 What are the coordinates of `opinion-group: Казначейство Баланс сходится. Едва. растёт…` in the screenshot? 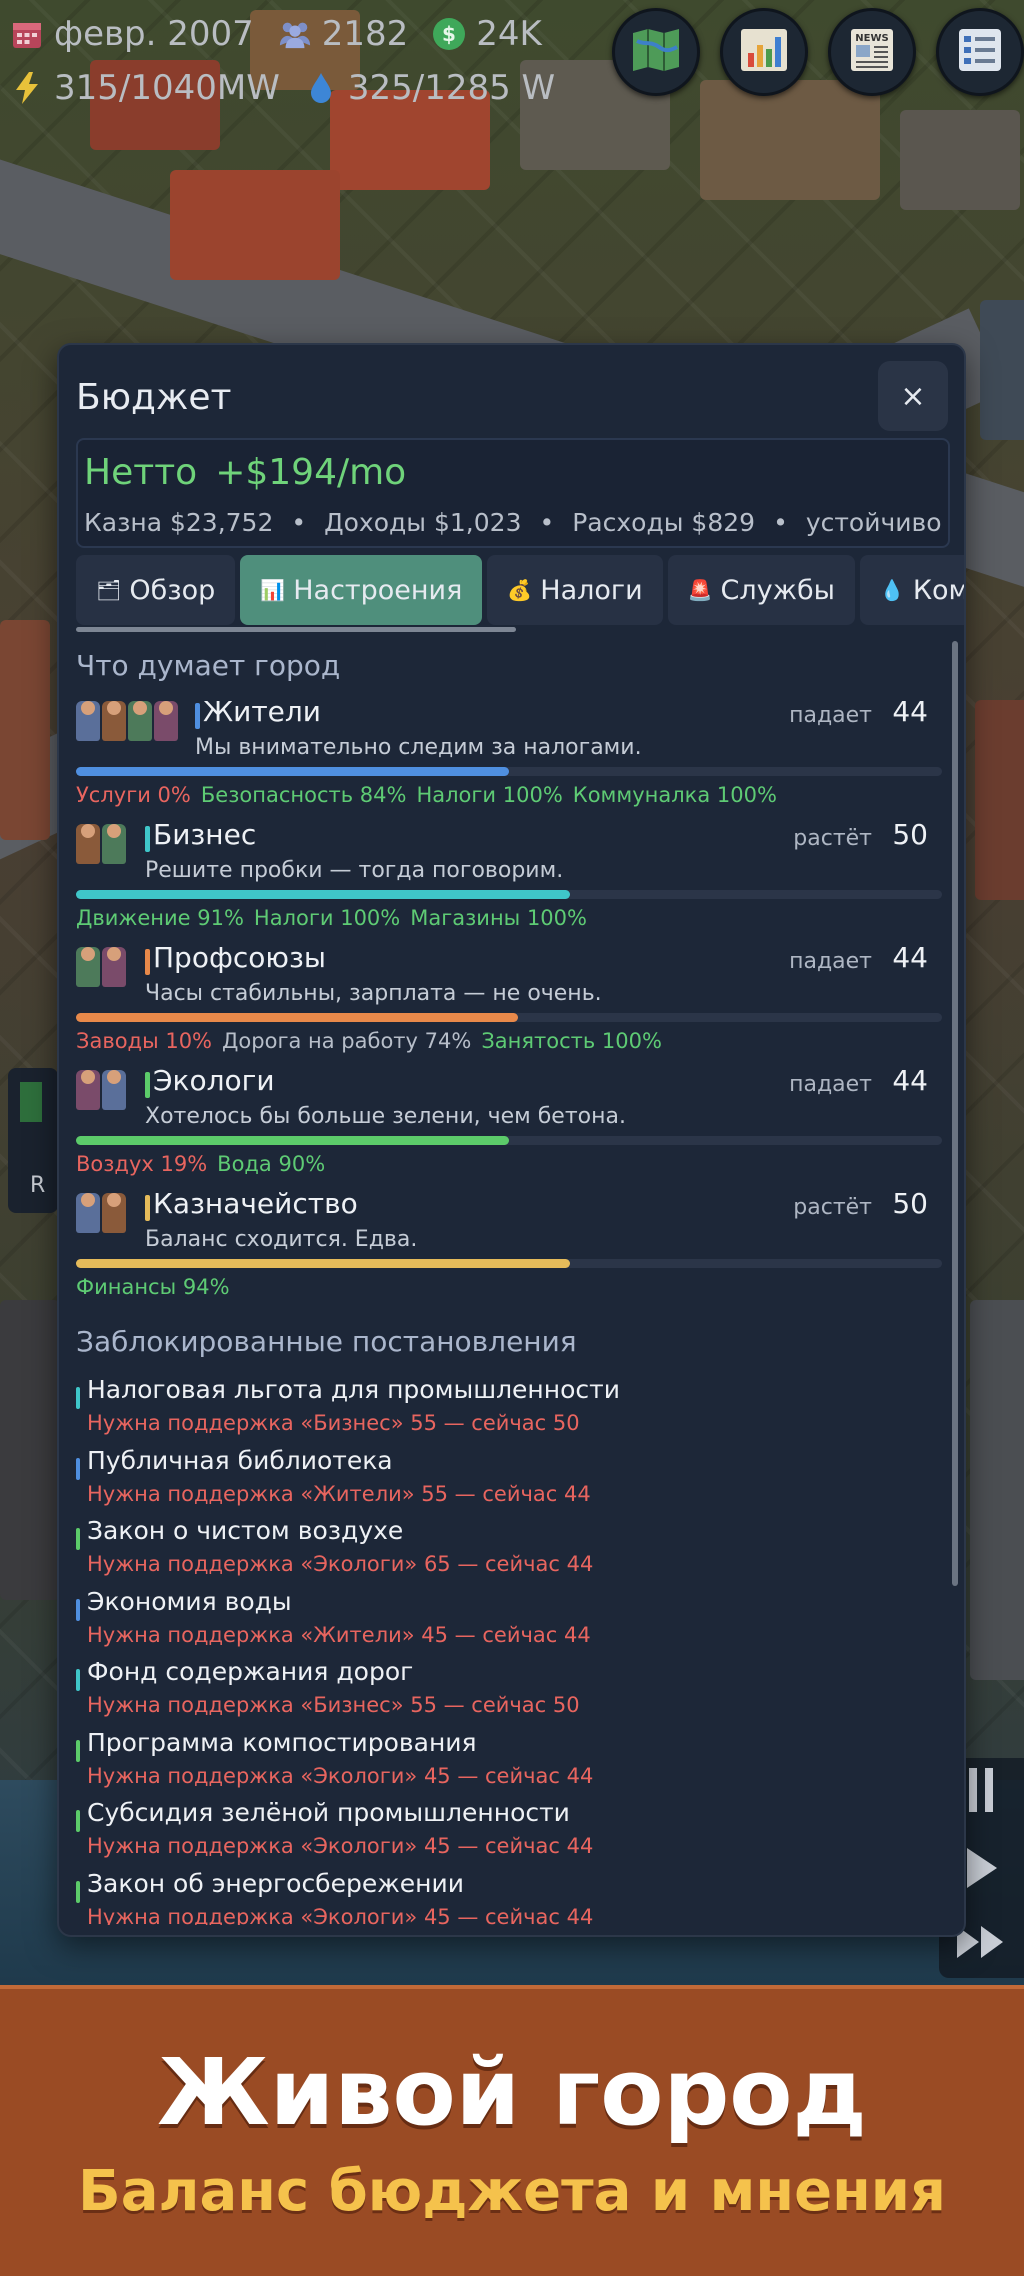 It's located at (509, 1248).